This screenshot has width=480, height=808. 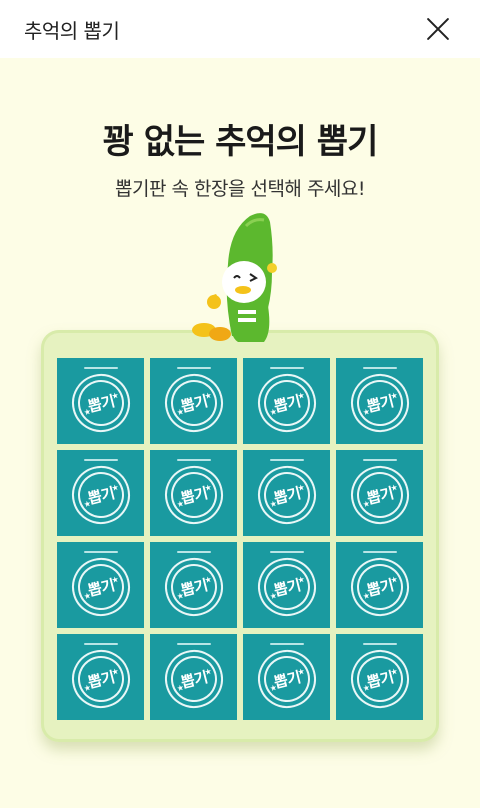 What do you see at coordinates (240, 29) in the screenshot?
I see `header-bar: 추억의 뽑기` at bounding box center [240, 29].